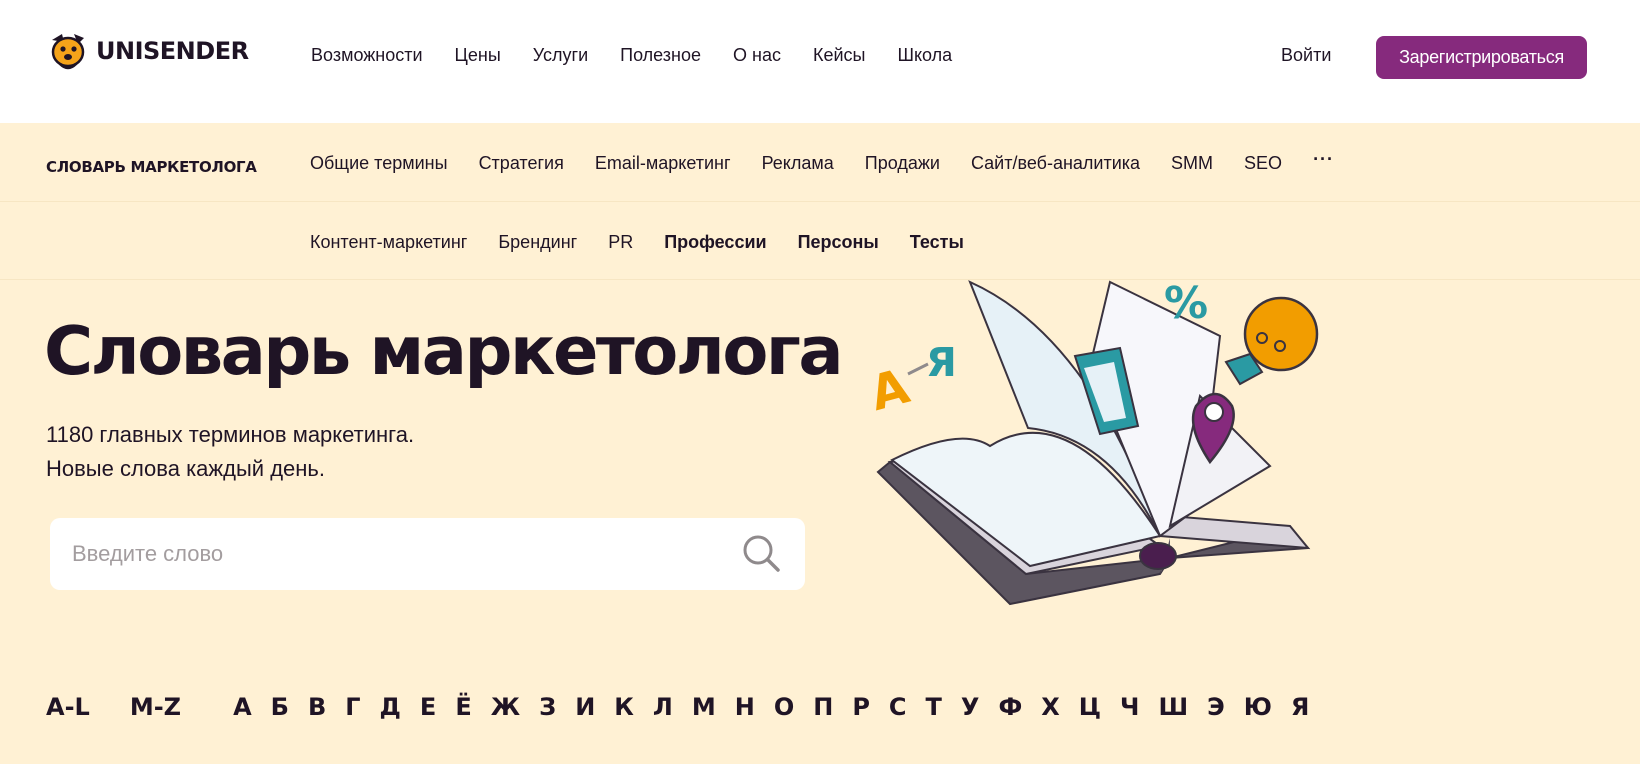 The width and height of the screenshot is (1640, 764). What do you see at coordinates (428, 707) in the screenshot?
I see `alpha-letter-e: Е` at bounding box center [428, 707].